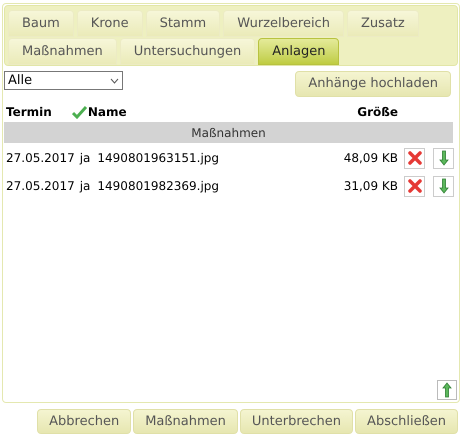 This screenshot has width=464, height=438. I want to click on footer-button: Maßnahmen, so click(185, 421).